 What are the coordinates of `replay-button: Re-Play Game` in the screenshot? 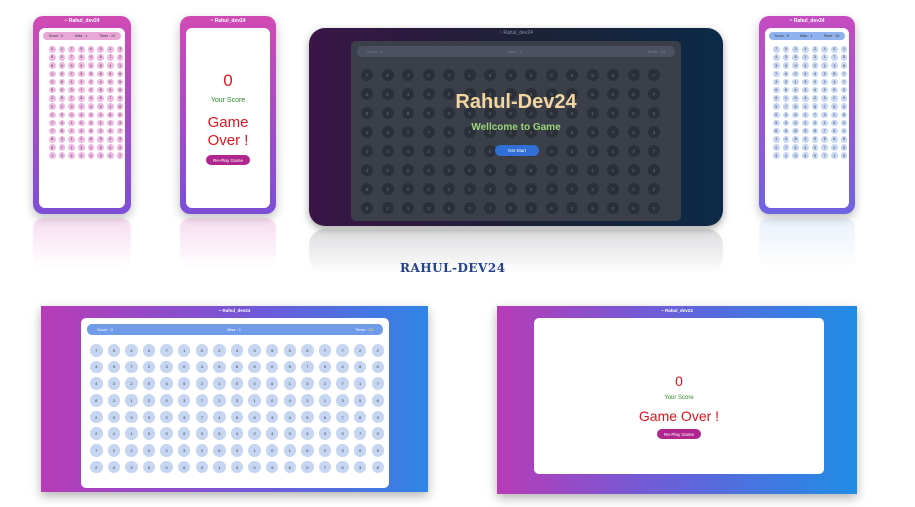 It's located at (228, 160).